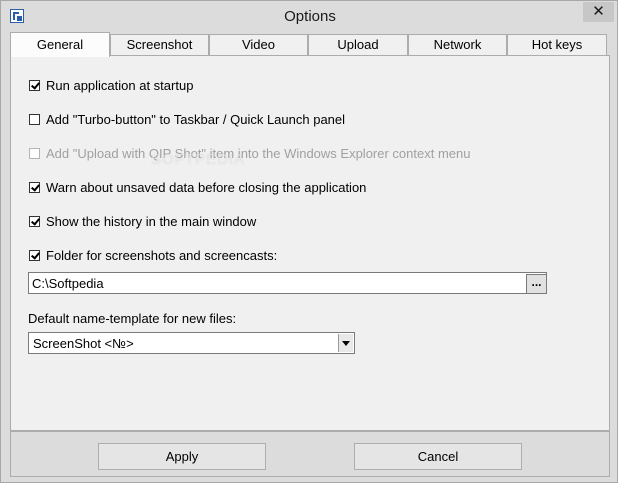 The image size is (618, 483). I want to click on option-label: Show the history in the main window, so click(151, 221).